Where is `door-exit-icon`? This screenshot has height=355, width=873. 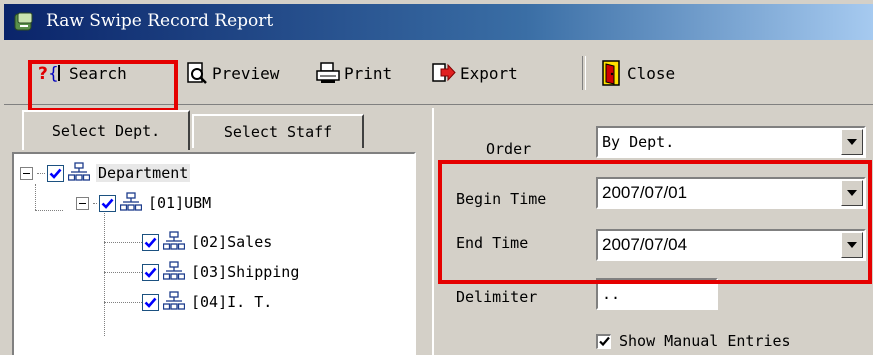
door-exit-icon is located at coordinates (611, 73).